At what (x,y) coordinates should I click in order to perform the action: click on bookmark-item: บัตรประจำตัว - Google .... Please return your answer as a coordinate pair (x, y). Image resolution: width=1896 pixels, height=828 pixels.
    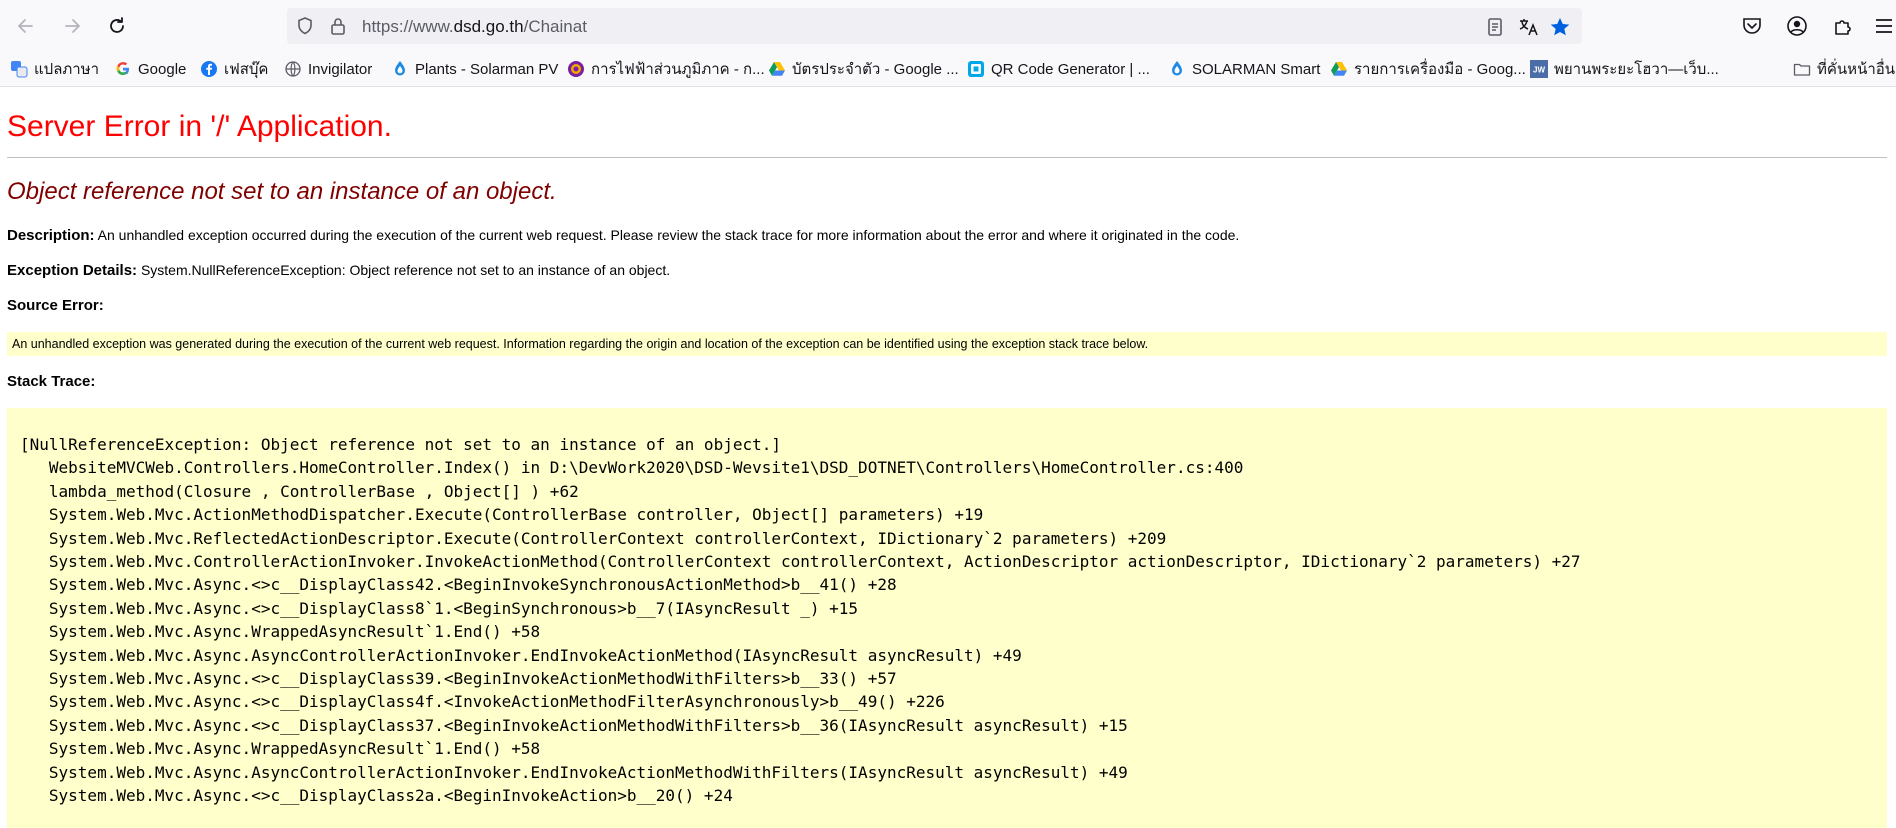
    Looking at the image, I should click on (863, 69).